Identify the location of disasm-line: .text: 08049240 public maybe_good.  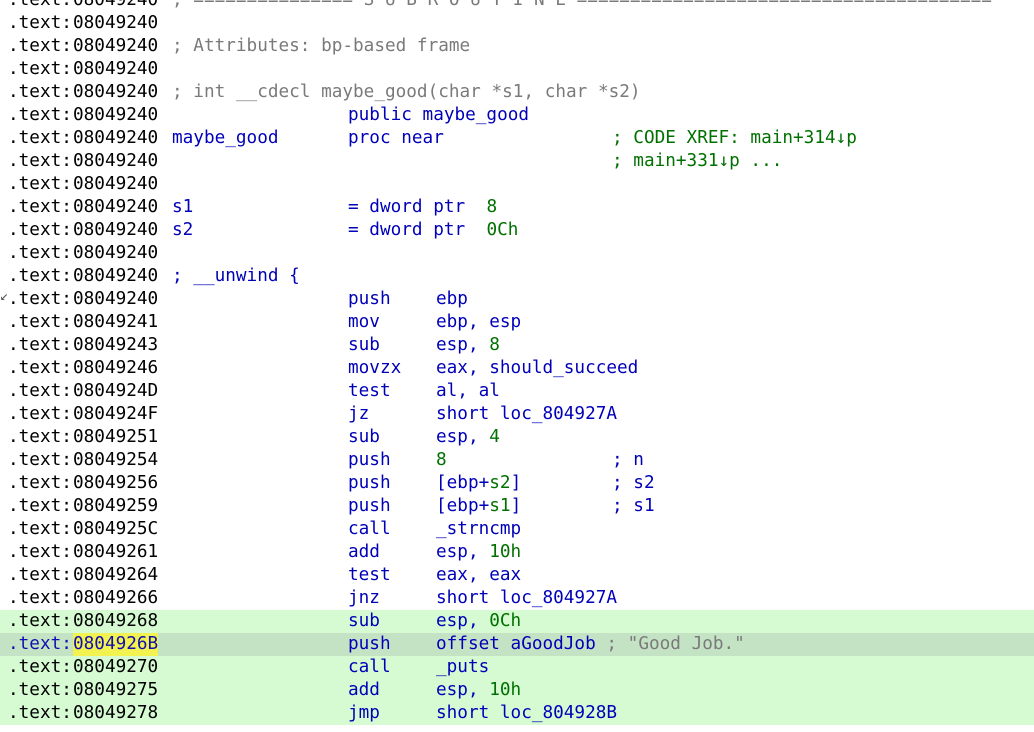
(517, 115).